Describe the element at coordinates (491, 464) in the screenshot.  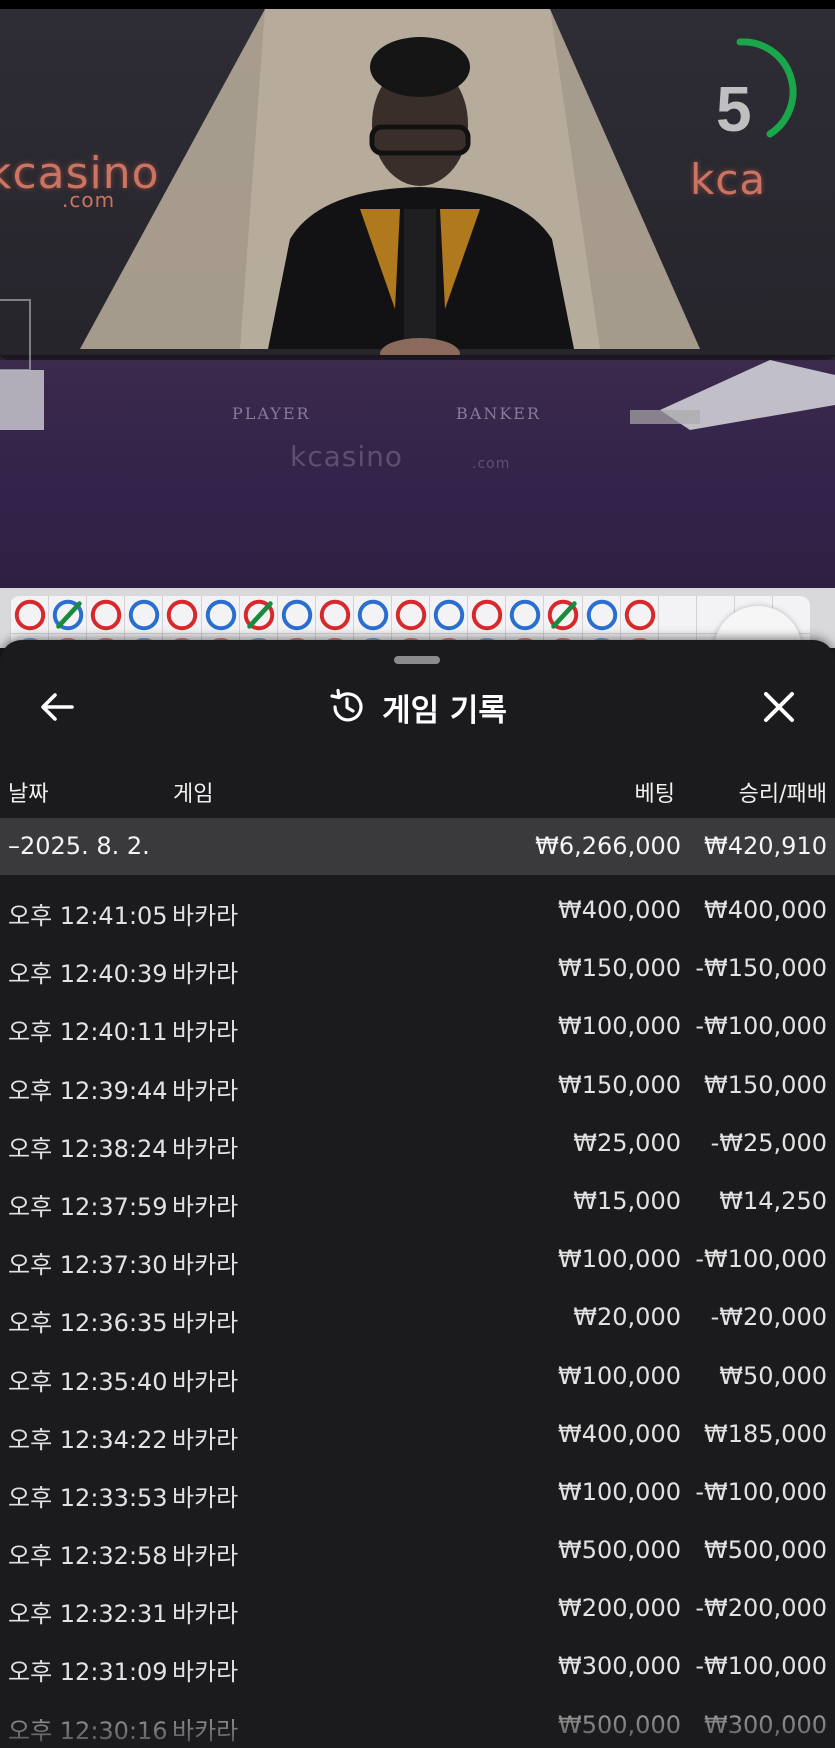
I see `kcasino-table-logo-sub: .com` at that location.